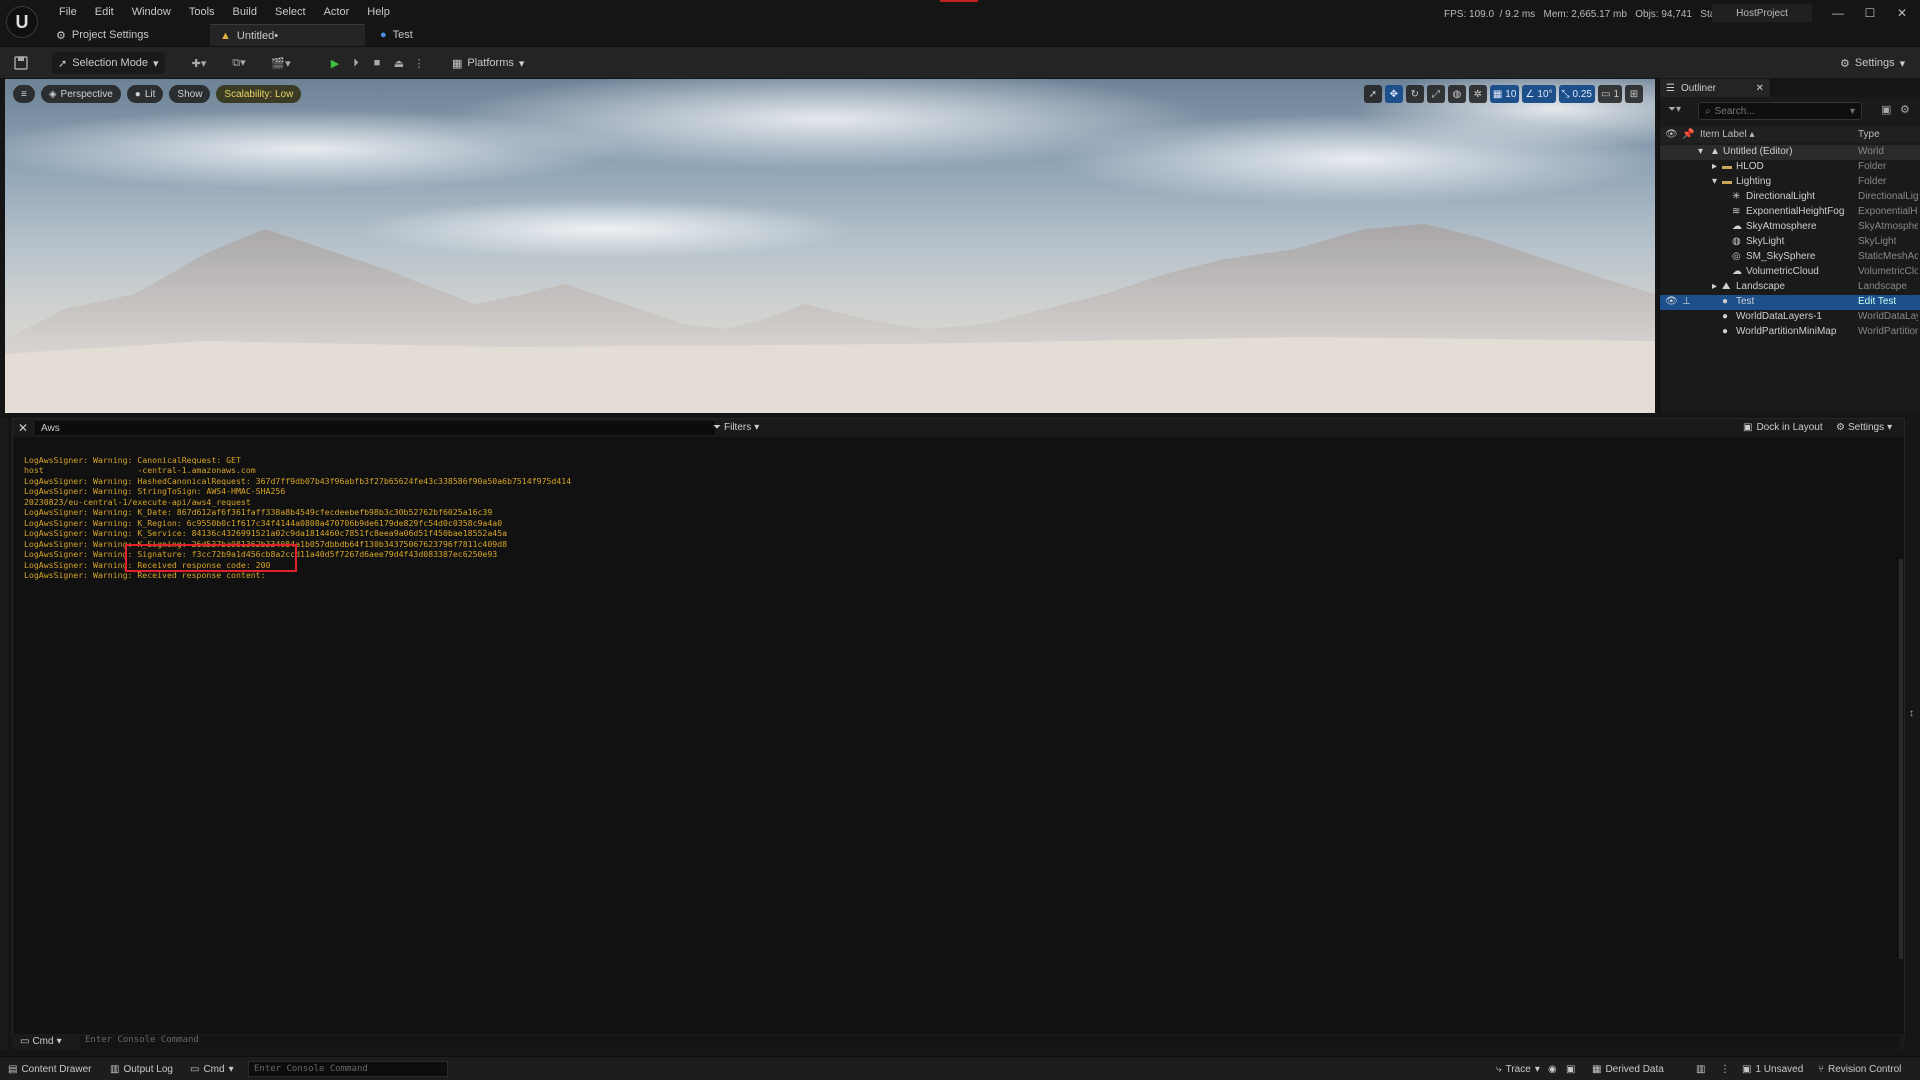 The image size is (1920, 1080). I want to click on chevron-down-icon: ▾, so click(1902, 63).